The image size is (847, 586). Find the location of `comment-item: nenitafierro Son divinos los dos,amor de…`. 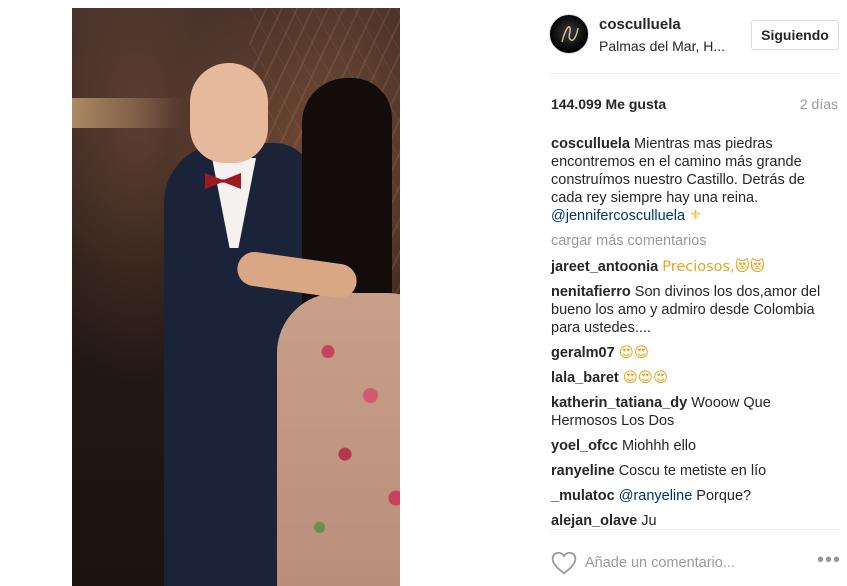

comment-item: nenitafierro Son divinos los dos,amor de… is located at coordinates (691, 310).